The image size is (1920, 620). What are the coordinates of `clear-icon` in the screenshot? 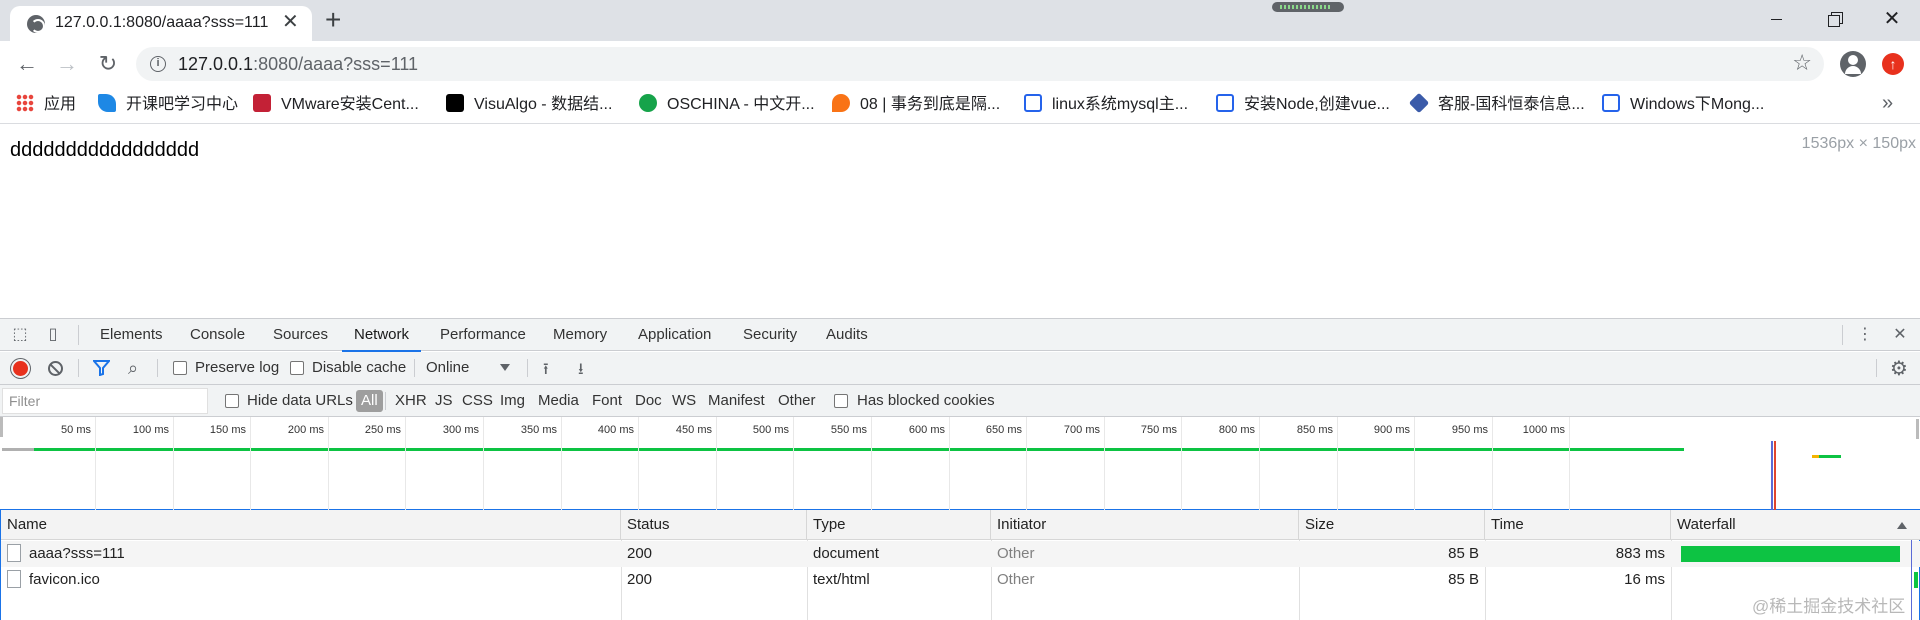 It's located at (55, 368).